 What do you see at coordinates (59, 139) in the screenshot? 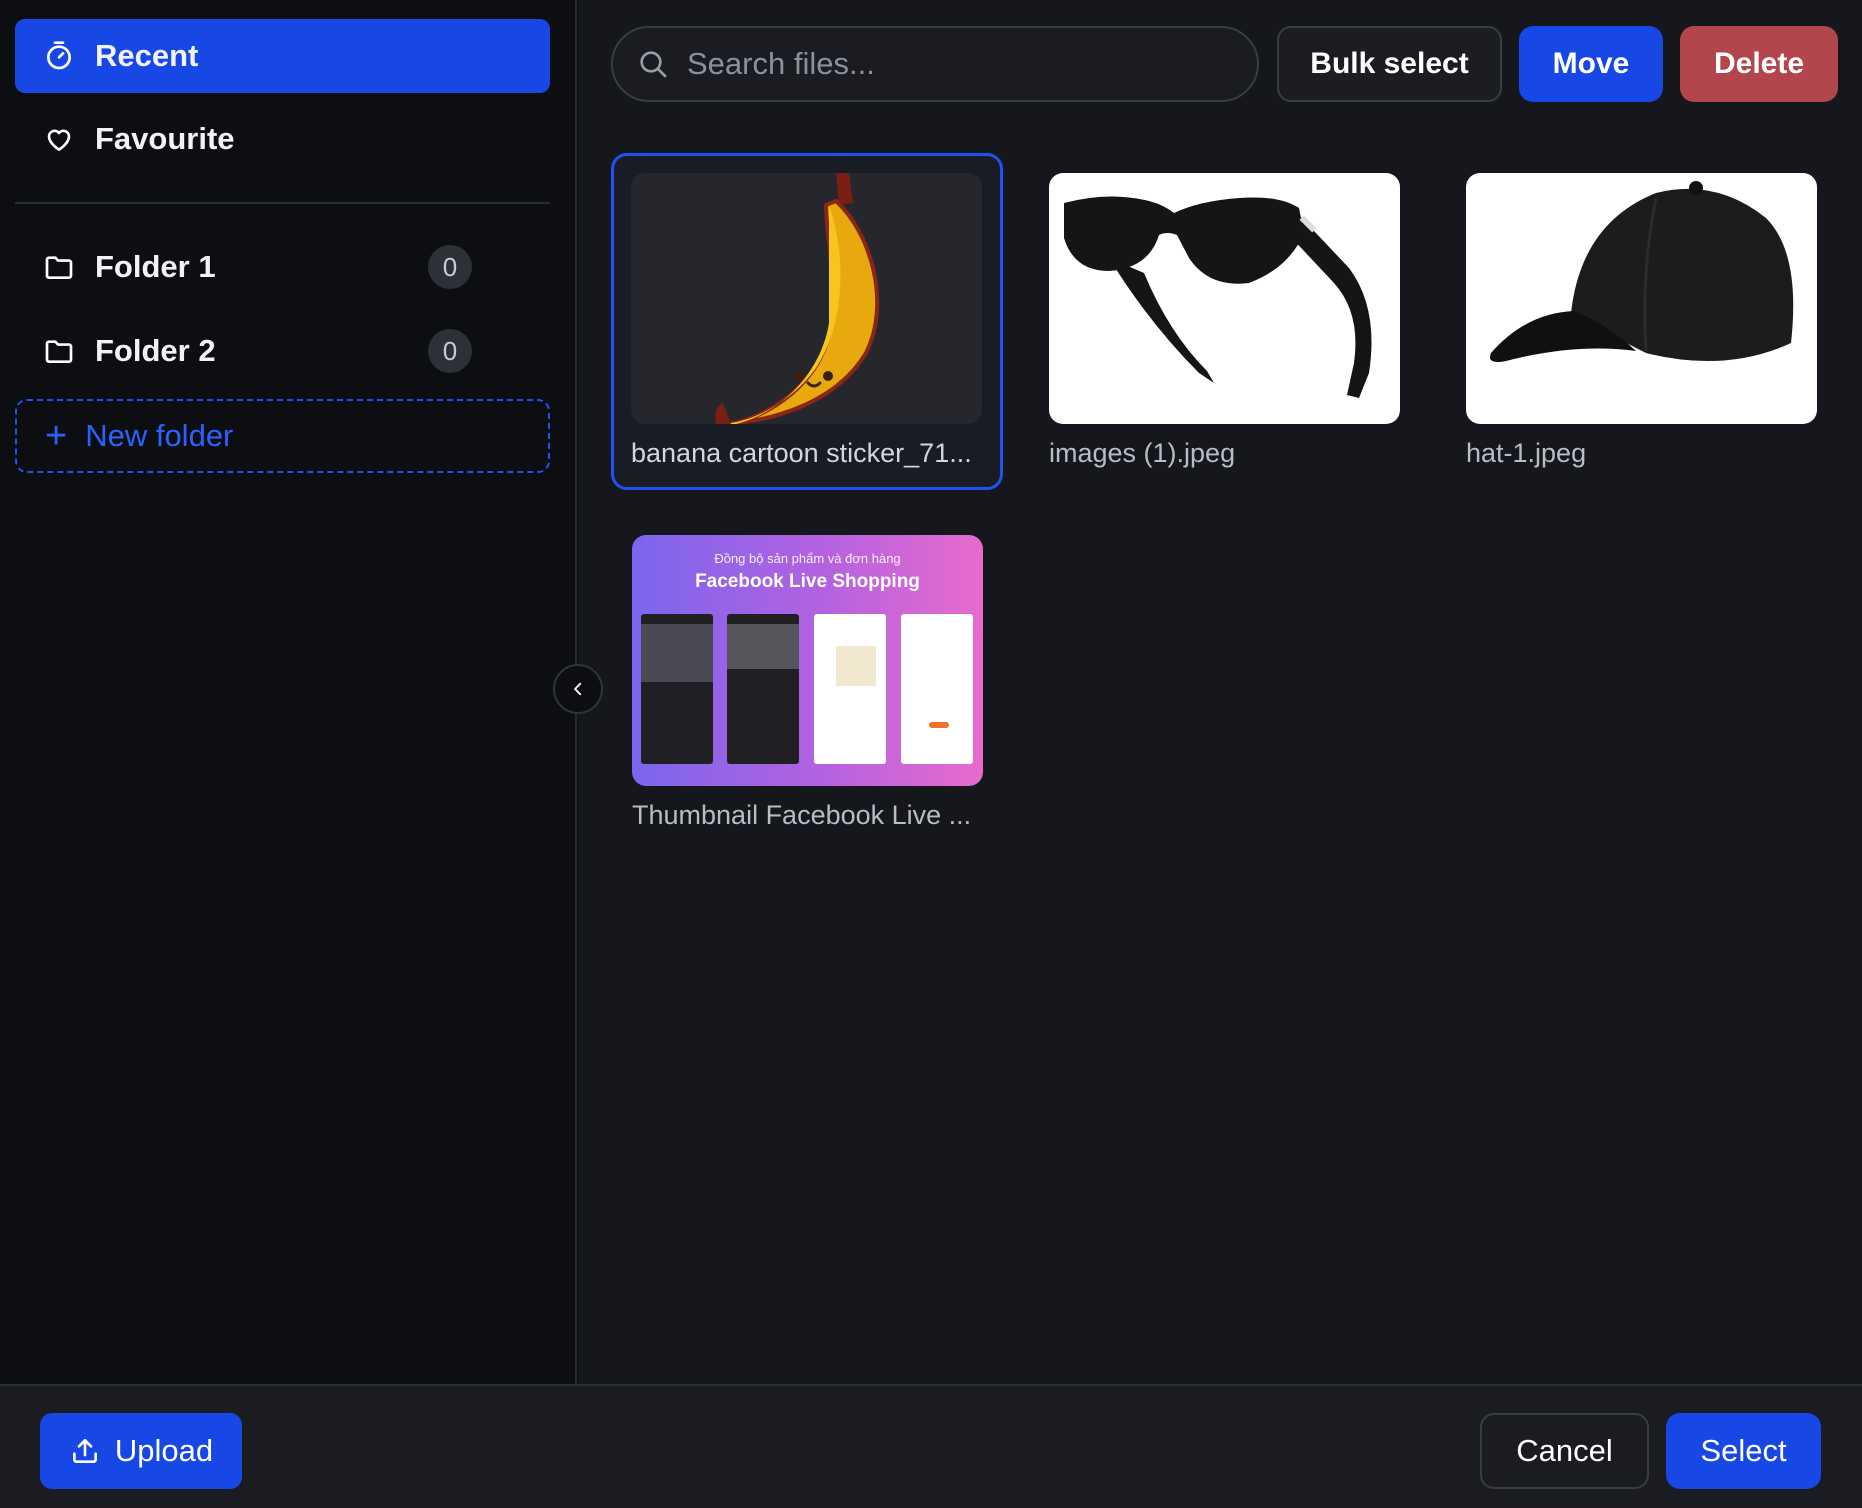
I see `heart-icon` at bounding box center [59, 139].